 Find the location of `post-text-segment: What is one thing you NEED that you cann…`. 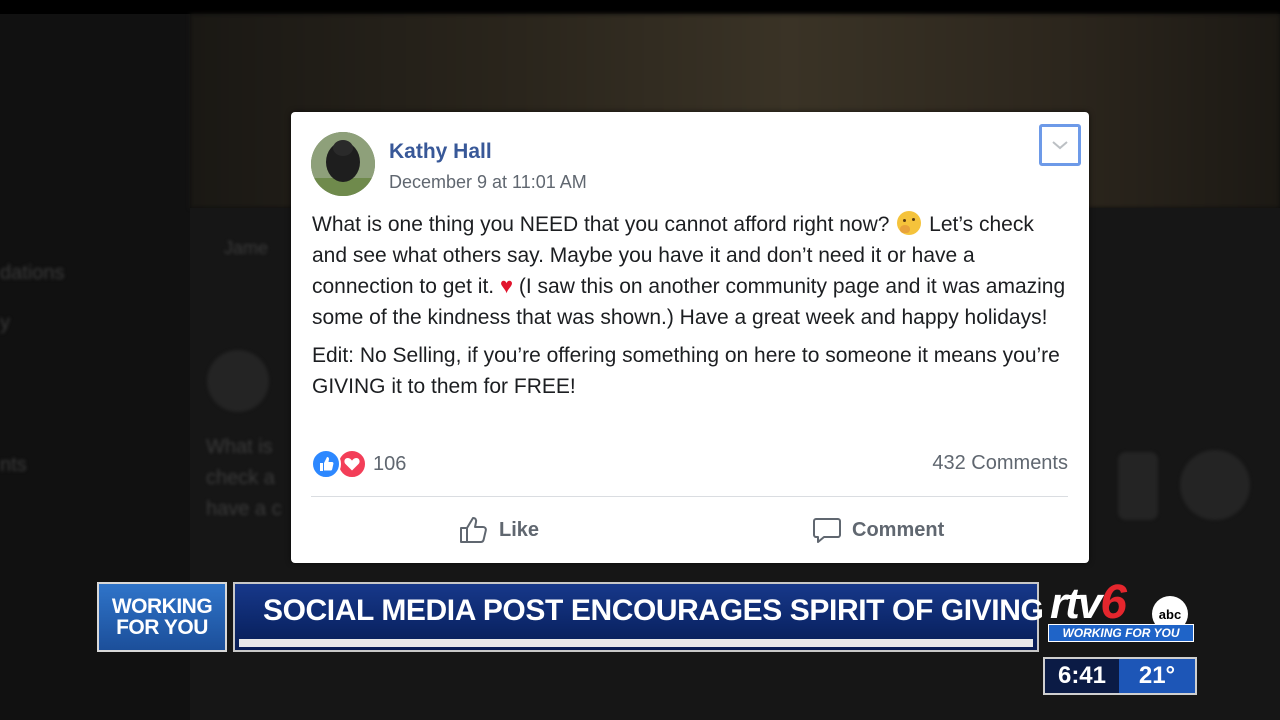

post-text-segment: What is one thing you NEED that you cann… is located at coordinates (601, 224).